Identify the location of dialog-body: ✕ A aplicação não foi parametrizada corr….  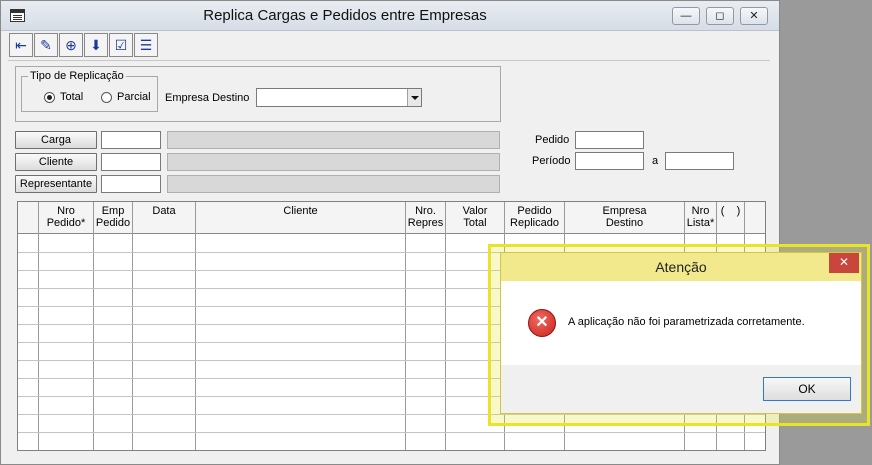
(681, 323).